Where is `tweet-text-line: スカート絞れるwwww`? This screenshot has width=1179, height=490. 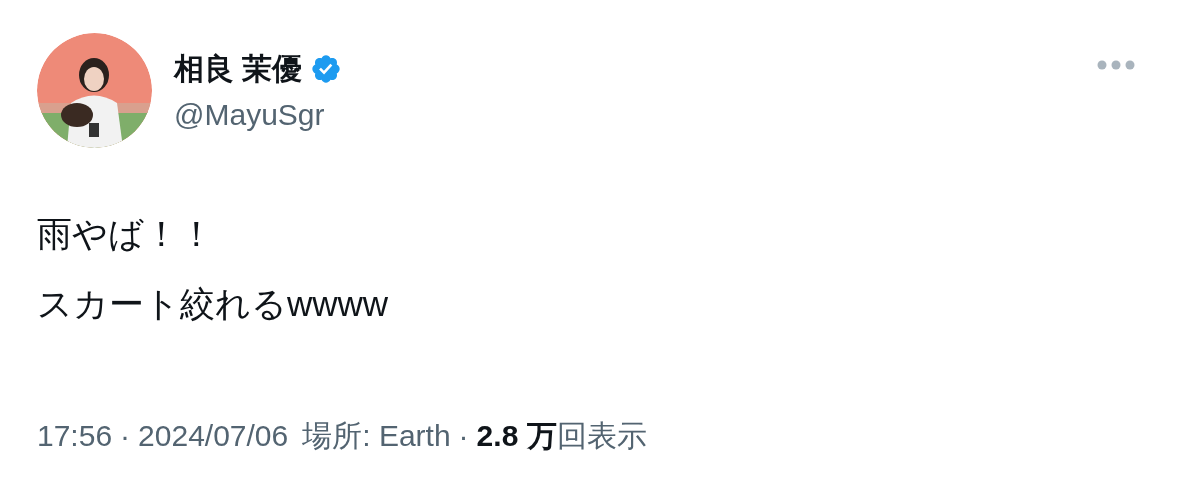
tweet-text-line: スカート絞れるwwww is located at coordinates (213, 304).